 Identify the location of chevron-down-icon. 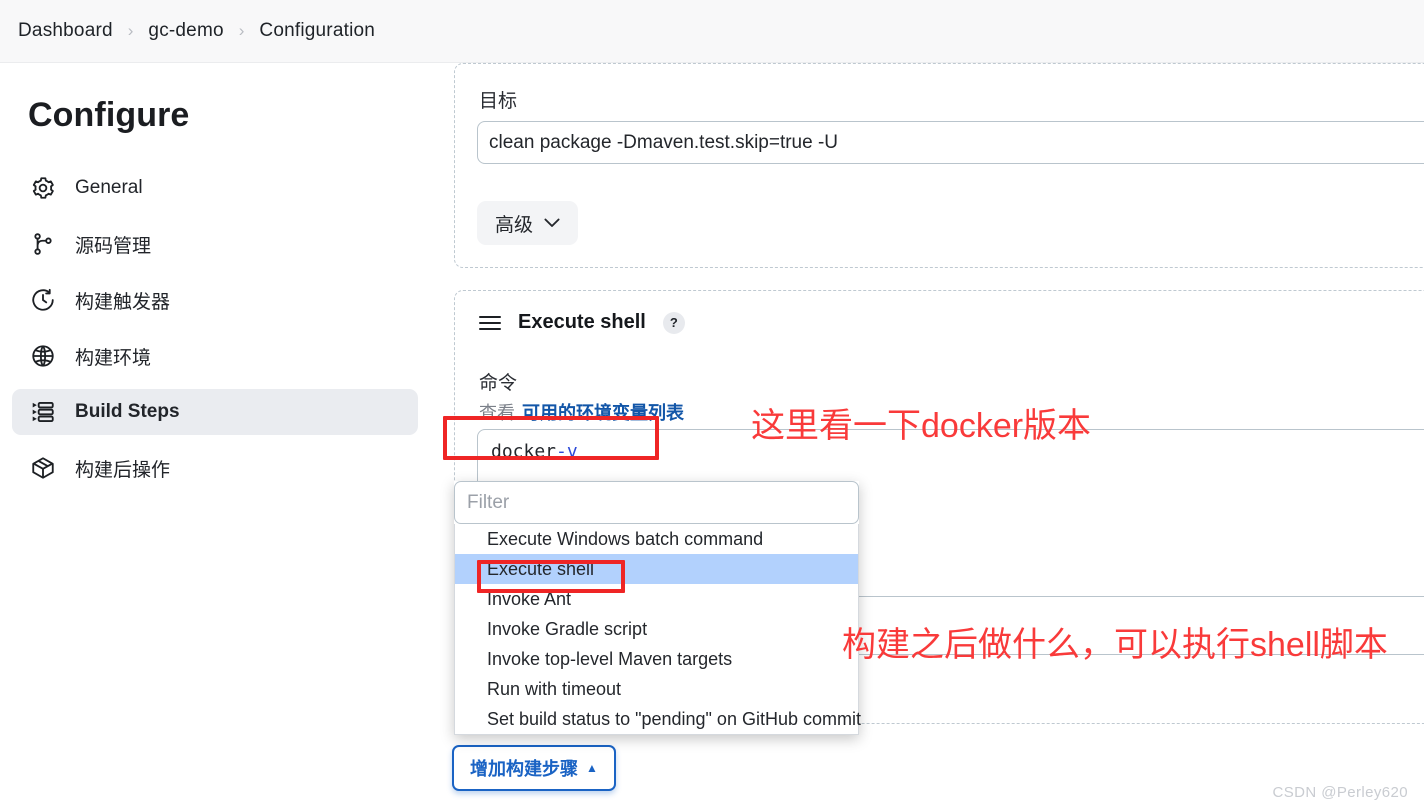
(552, 222).